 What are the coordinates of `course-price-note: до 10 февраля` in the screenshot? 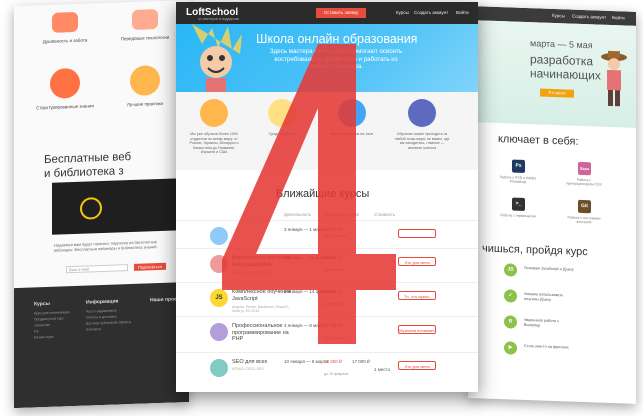 It's located at (336, 374).